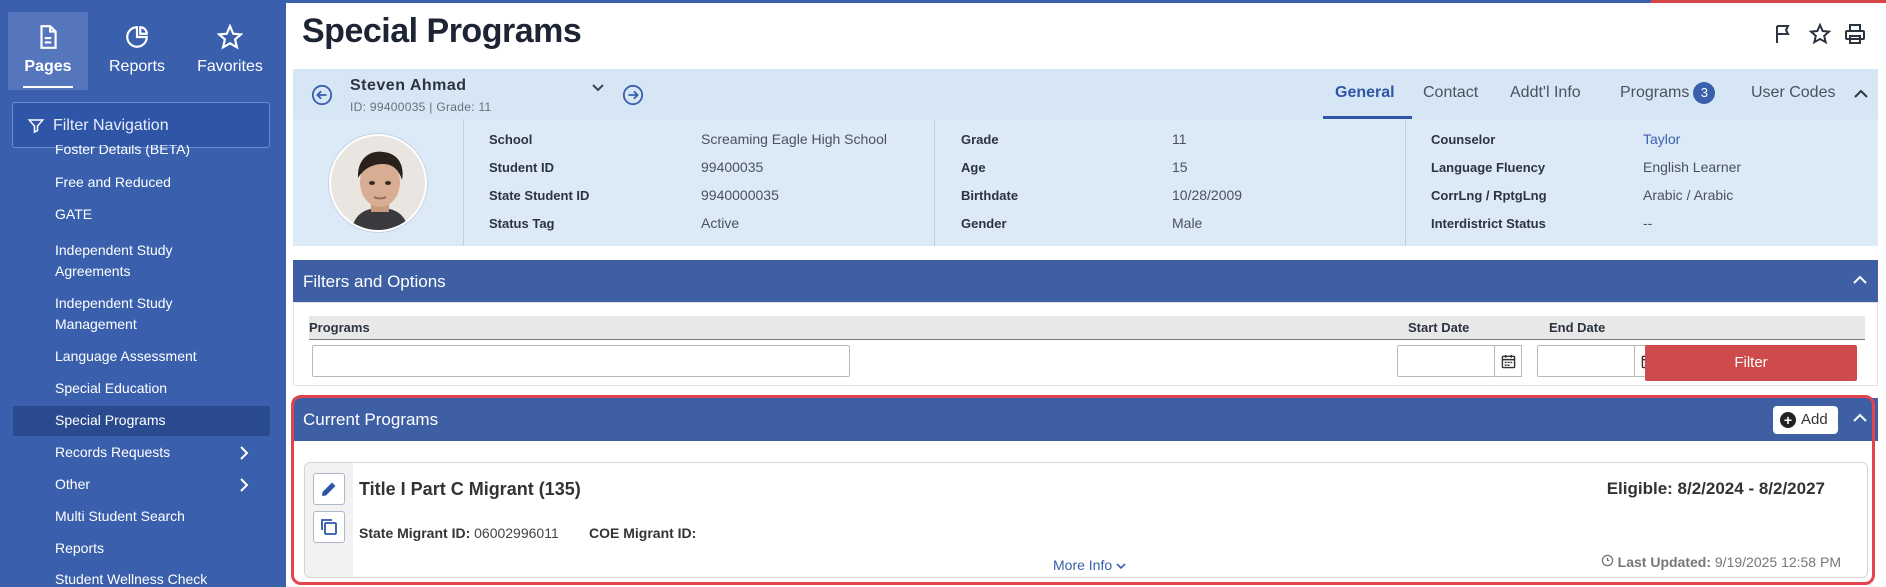  I want to click on previous-student-icon, so click(322, 95).